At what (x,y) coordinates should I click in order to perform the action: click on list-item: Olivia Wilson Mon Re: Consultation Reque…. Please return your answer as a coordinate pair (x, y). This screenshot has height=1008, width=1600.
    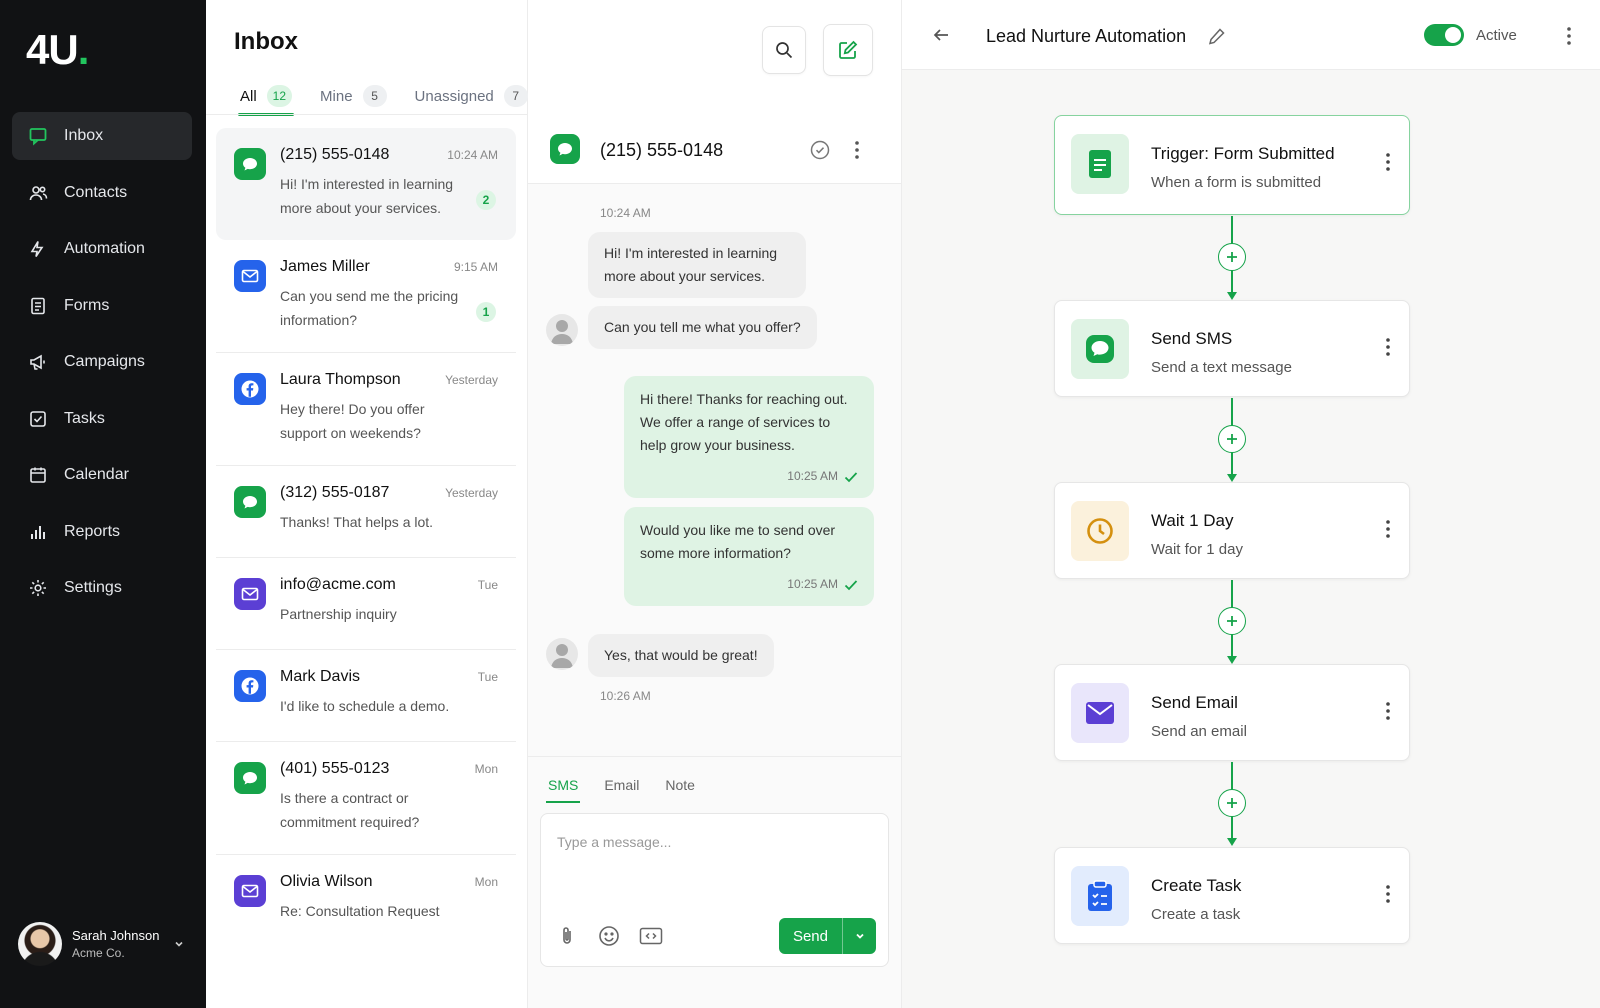
    Looking at the image, I should click on (366, 901).